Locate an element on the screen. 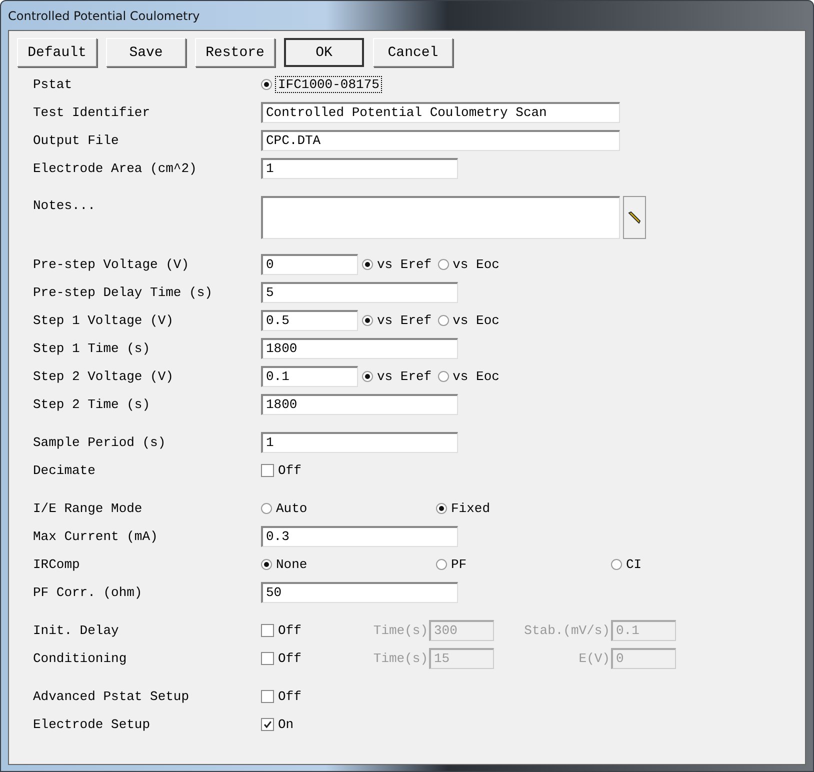  field-label: Conditioning is located at coordinates (80, 658).